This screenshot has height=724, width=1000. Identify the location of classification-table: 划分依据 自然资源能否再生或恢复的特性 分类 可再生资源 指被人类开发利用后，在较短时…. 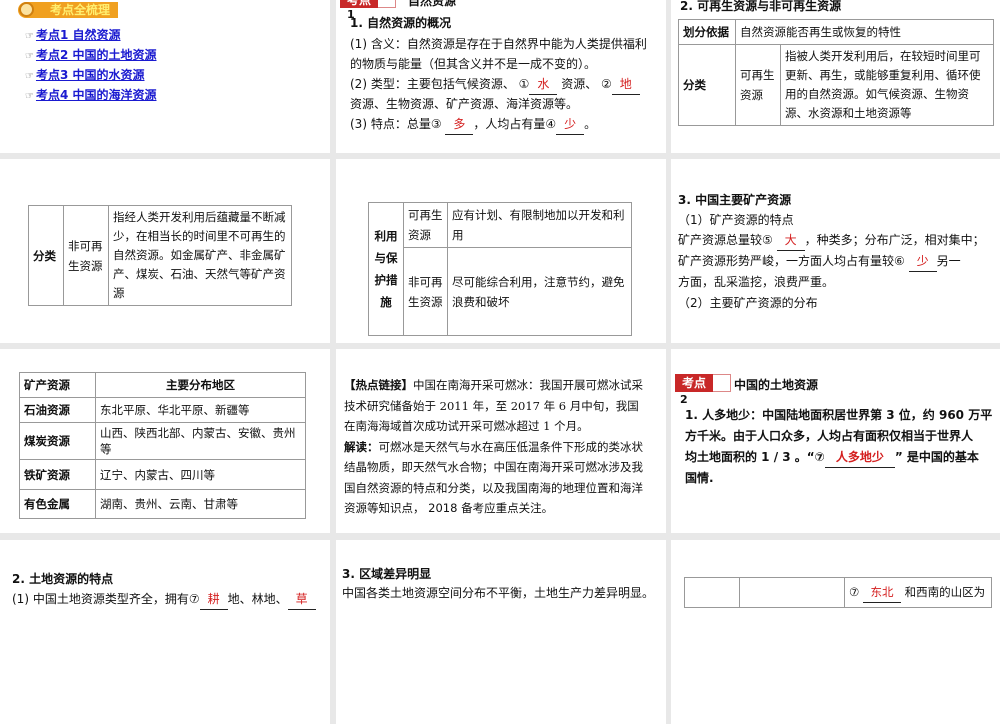
(836, 72).